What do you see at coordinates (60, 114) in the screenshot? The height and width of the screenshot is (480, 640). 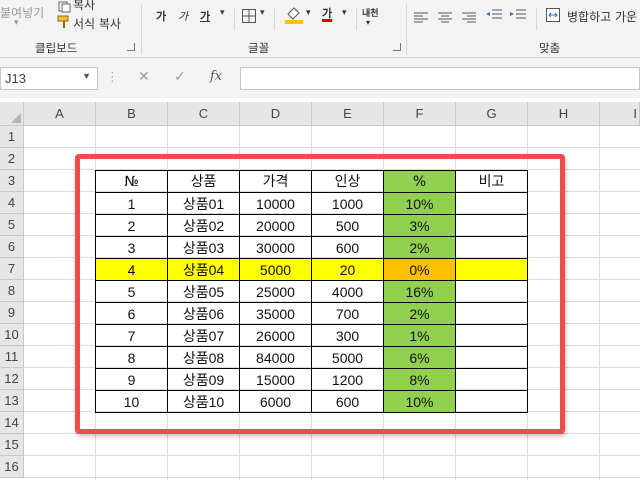 I see `column-header-a: A` at bounding box center [60, 114].